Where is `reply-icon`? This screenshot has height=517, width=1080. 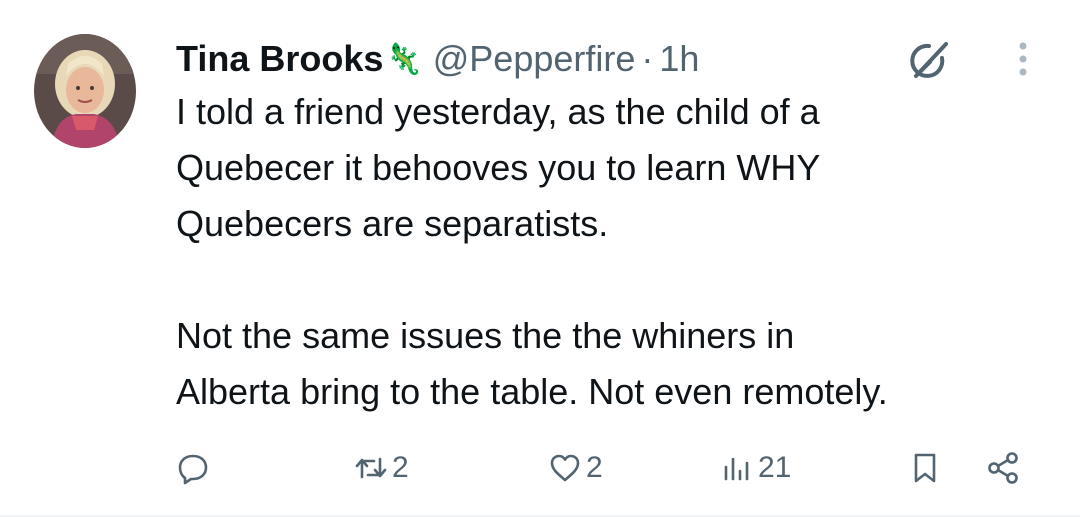 reply-icon is located at coordinates (193, 469).